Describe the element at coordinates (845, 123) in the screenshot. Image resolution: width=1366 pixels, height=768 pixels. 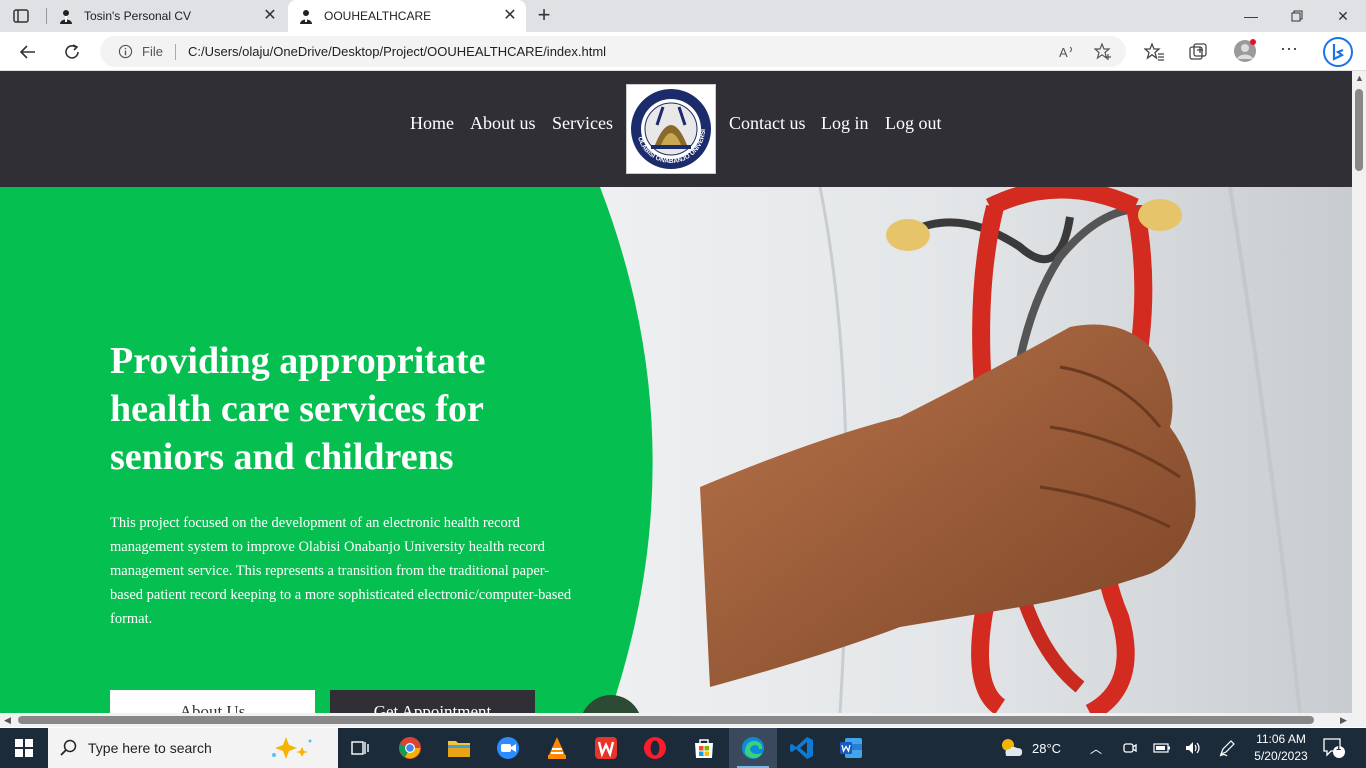
I see `nav-log-in: Log in` at that location.